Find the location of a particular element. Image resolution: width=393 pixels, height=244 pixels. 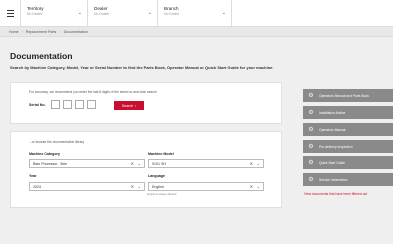

language-select: English ✕ ⌄ is located at coordinates (206, 186).